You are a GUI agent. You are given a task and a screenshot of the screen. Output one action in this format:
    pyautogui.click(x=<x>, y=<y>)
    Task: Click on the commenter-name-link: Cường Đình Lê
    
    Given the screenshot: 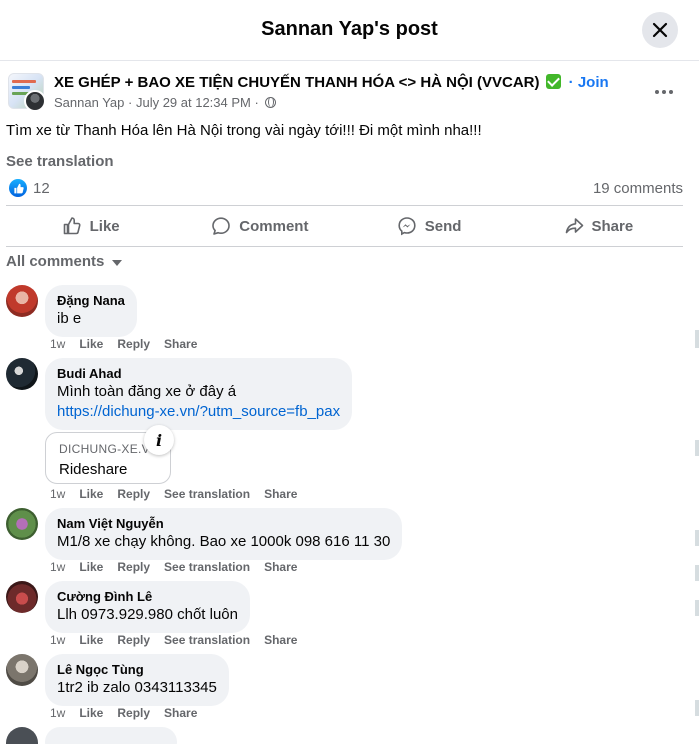 What is the action you would take?
    pyautogui.click(x=147, y=597)
    